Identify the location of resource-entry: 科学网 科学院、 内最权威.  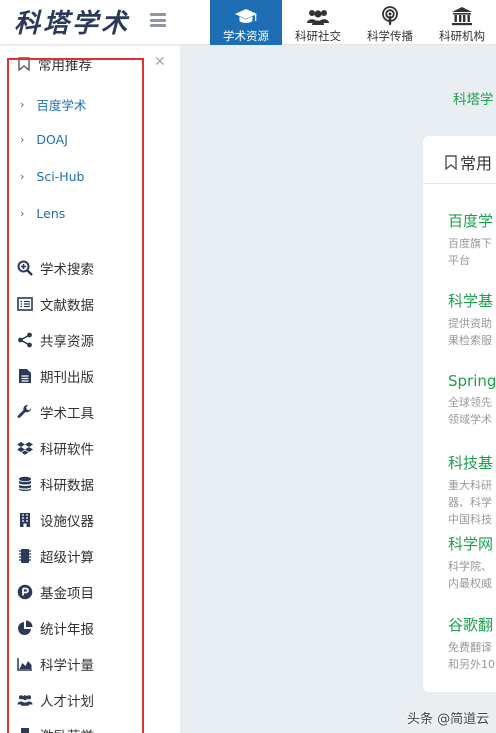
(470, 562).